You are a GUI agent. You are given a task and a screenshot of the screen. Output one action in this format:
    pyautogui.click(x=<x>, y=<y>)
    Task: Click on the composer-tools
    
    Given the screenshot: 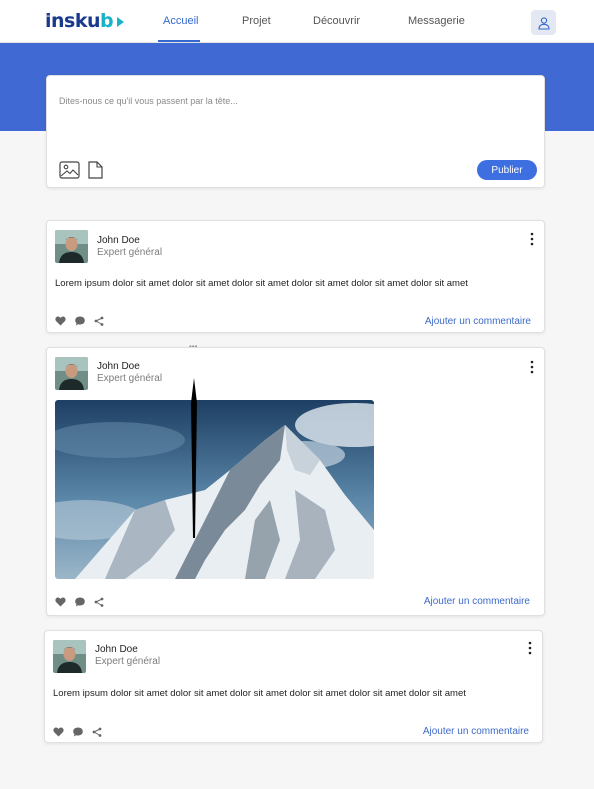 What is the action you would take?
    pyautogui.click(x=81, y=170)
    